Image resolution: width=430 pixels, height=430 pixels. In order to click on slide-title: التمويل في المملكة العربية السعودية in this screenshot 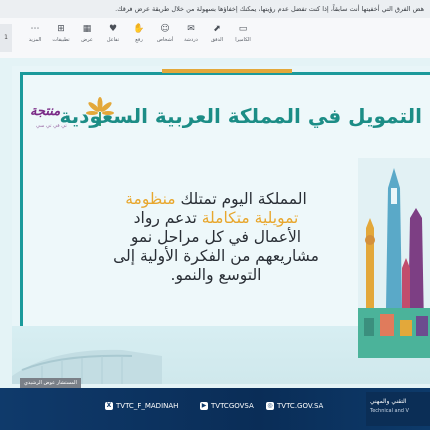, I will do `click(240, 116)`.